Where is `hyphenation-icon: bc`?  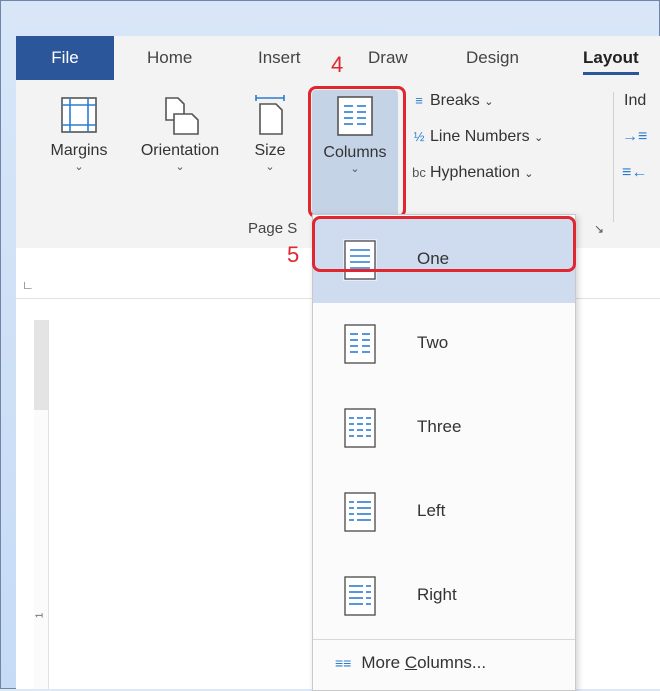
hyphenation-icon: bc is located at coordinates (419, 172).